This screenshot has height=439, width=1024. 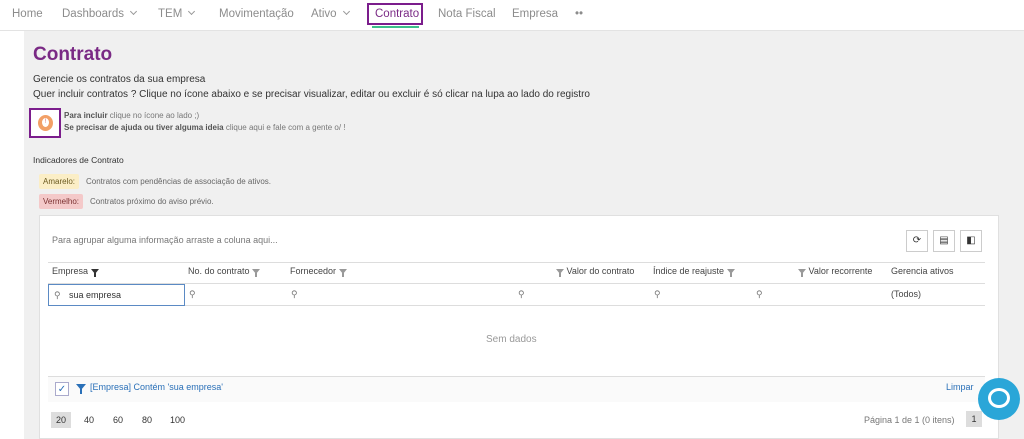 I want to click on hint-help-text: clique aqui e fale com a gente o/ !, so click(x=284, y=127).